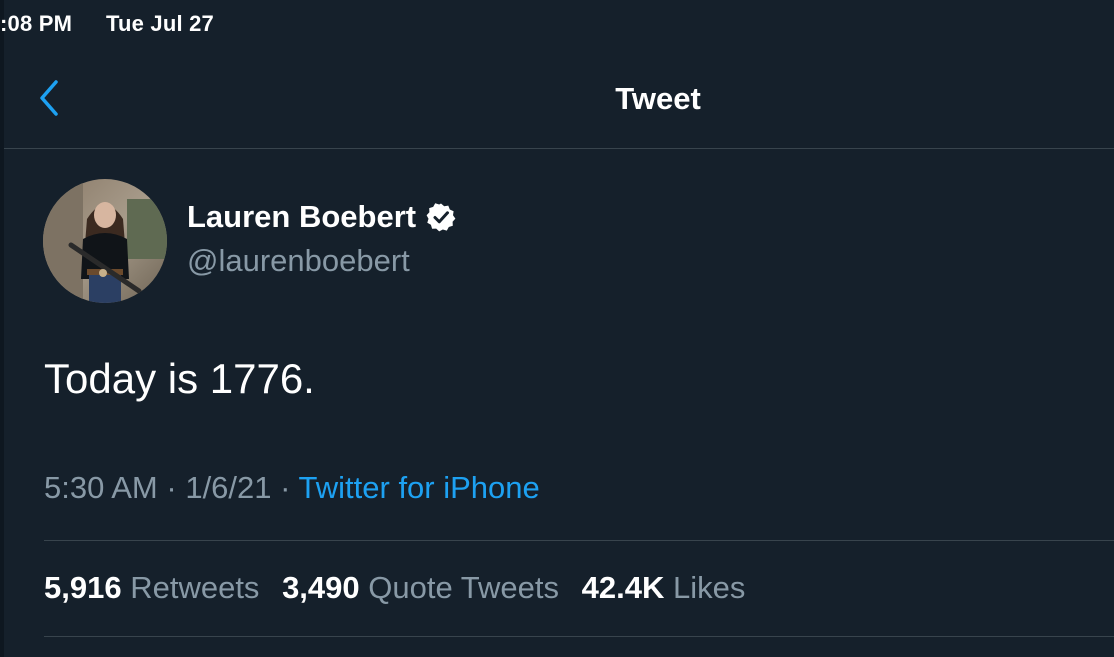 Image resolution: width=1114 pixels, height=657 pixels. I want to click on avatar, so click(105, 241).